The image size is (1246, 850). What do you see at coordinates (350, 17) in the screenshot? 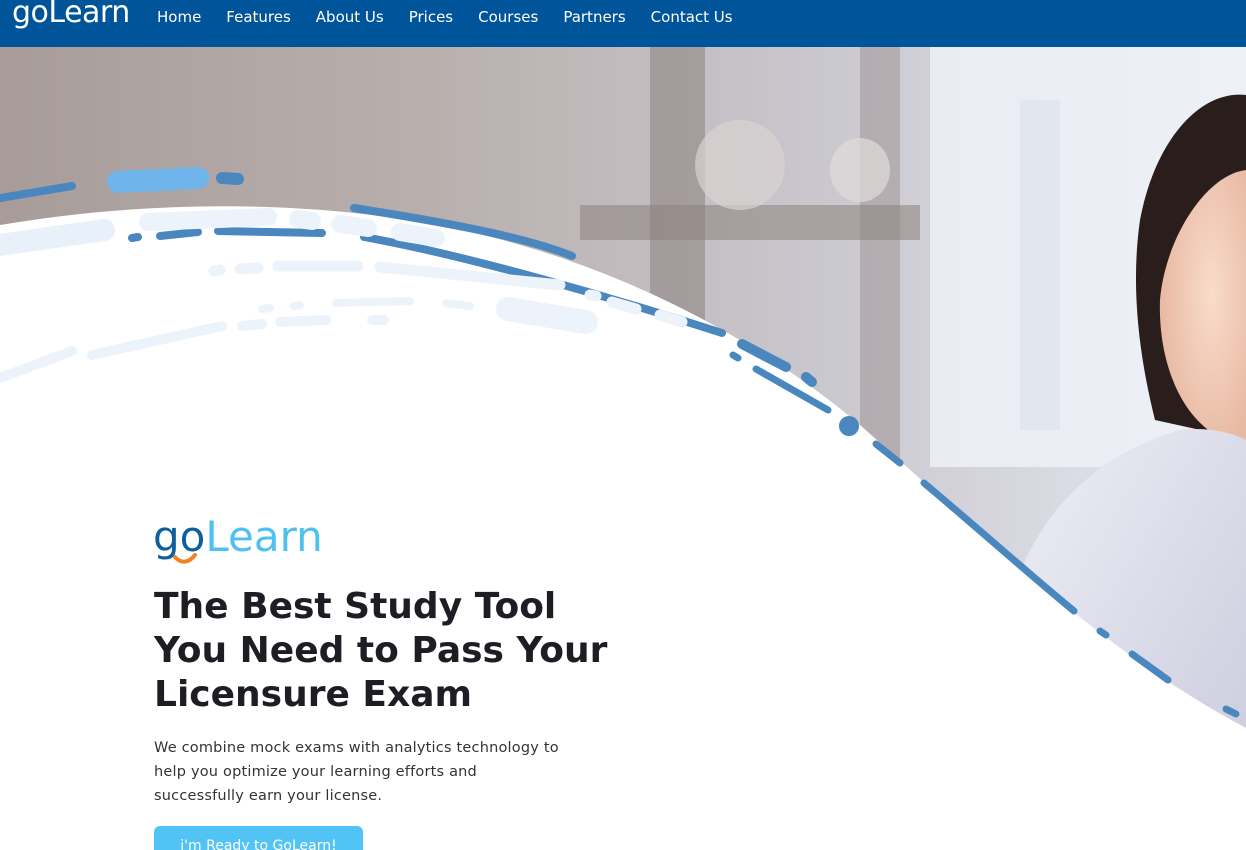
I see `nav-item-about-us: About Us` at bounding box center [350, 17].